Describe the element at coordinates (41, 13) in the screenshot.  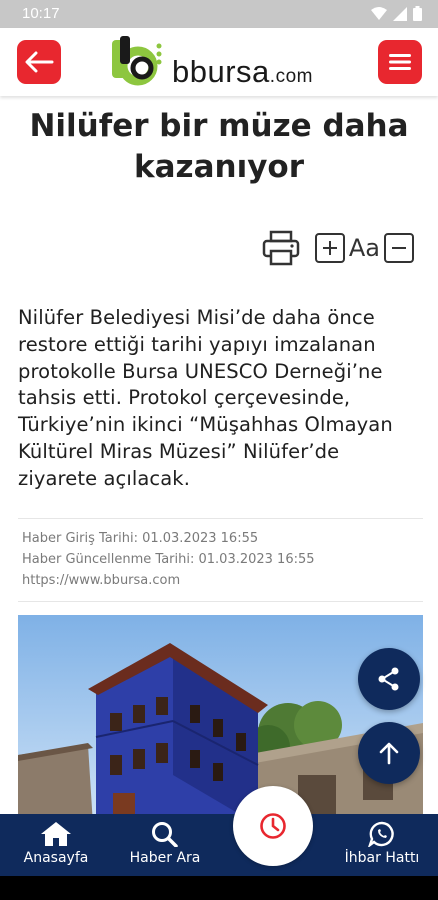
I see `status-time: 10:17` at that location.